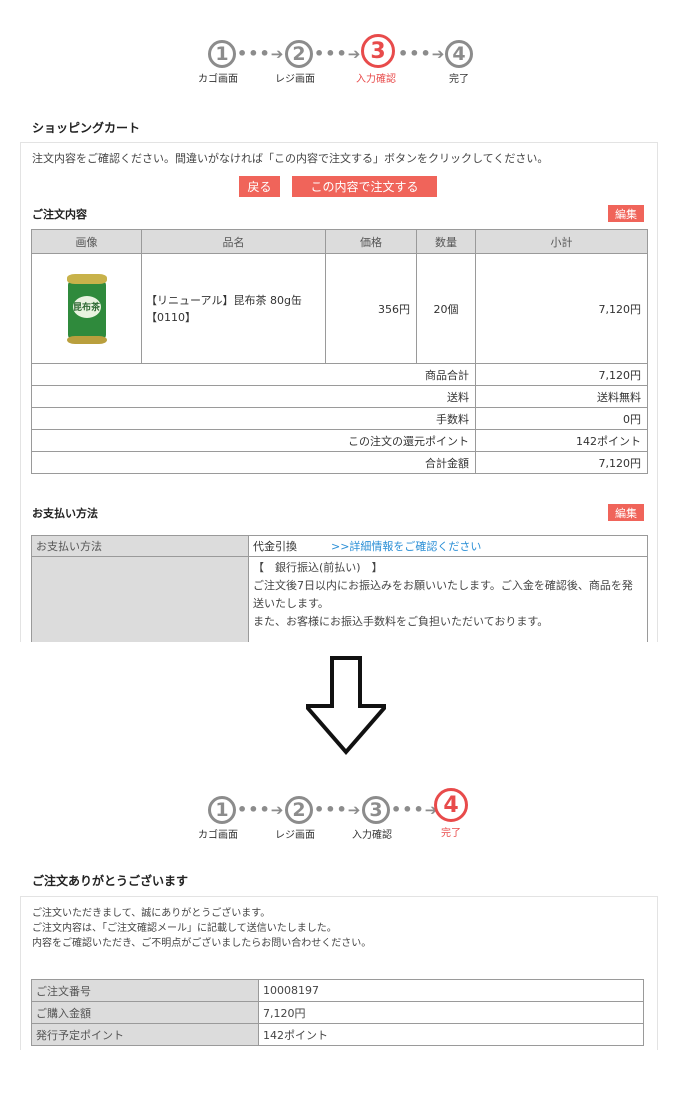 The width and height of the screenshot is (680, 1100). Describe the element at coordinates (59, 214) in the screenshot. I see `order-contents-title: ご注文内容` at that location.